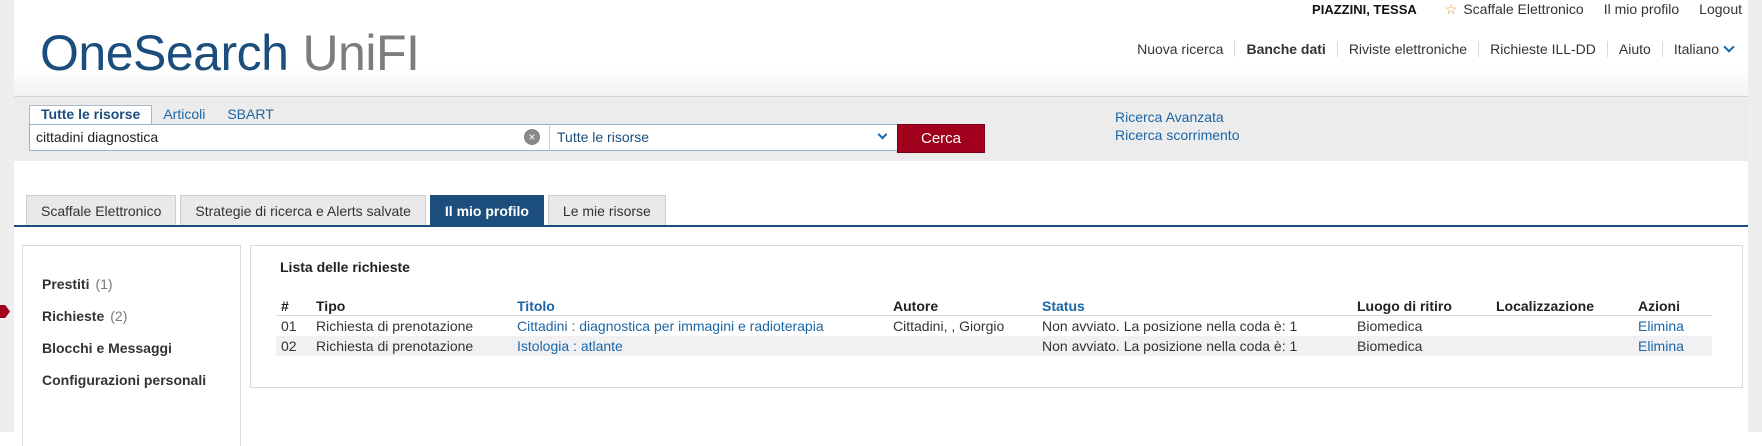 This screenshot has height=446, width=1762. What do you see at coordinates (570, 346) in the screenshot?
I see `row-title-link: Istologia : atlante` at bounding box center [570, 346].